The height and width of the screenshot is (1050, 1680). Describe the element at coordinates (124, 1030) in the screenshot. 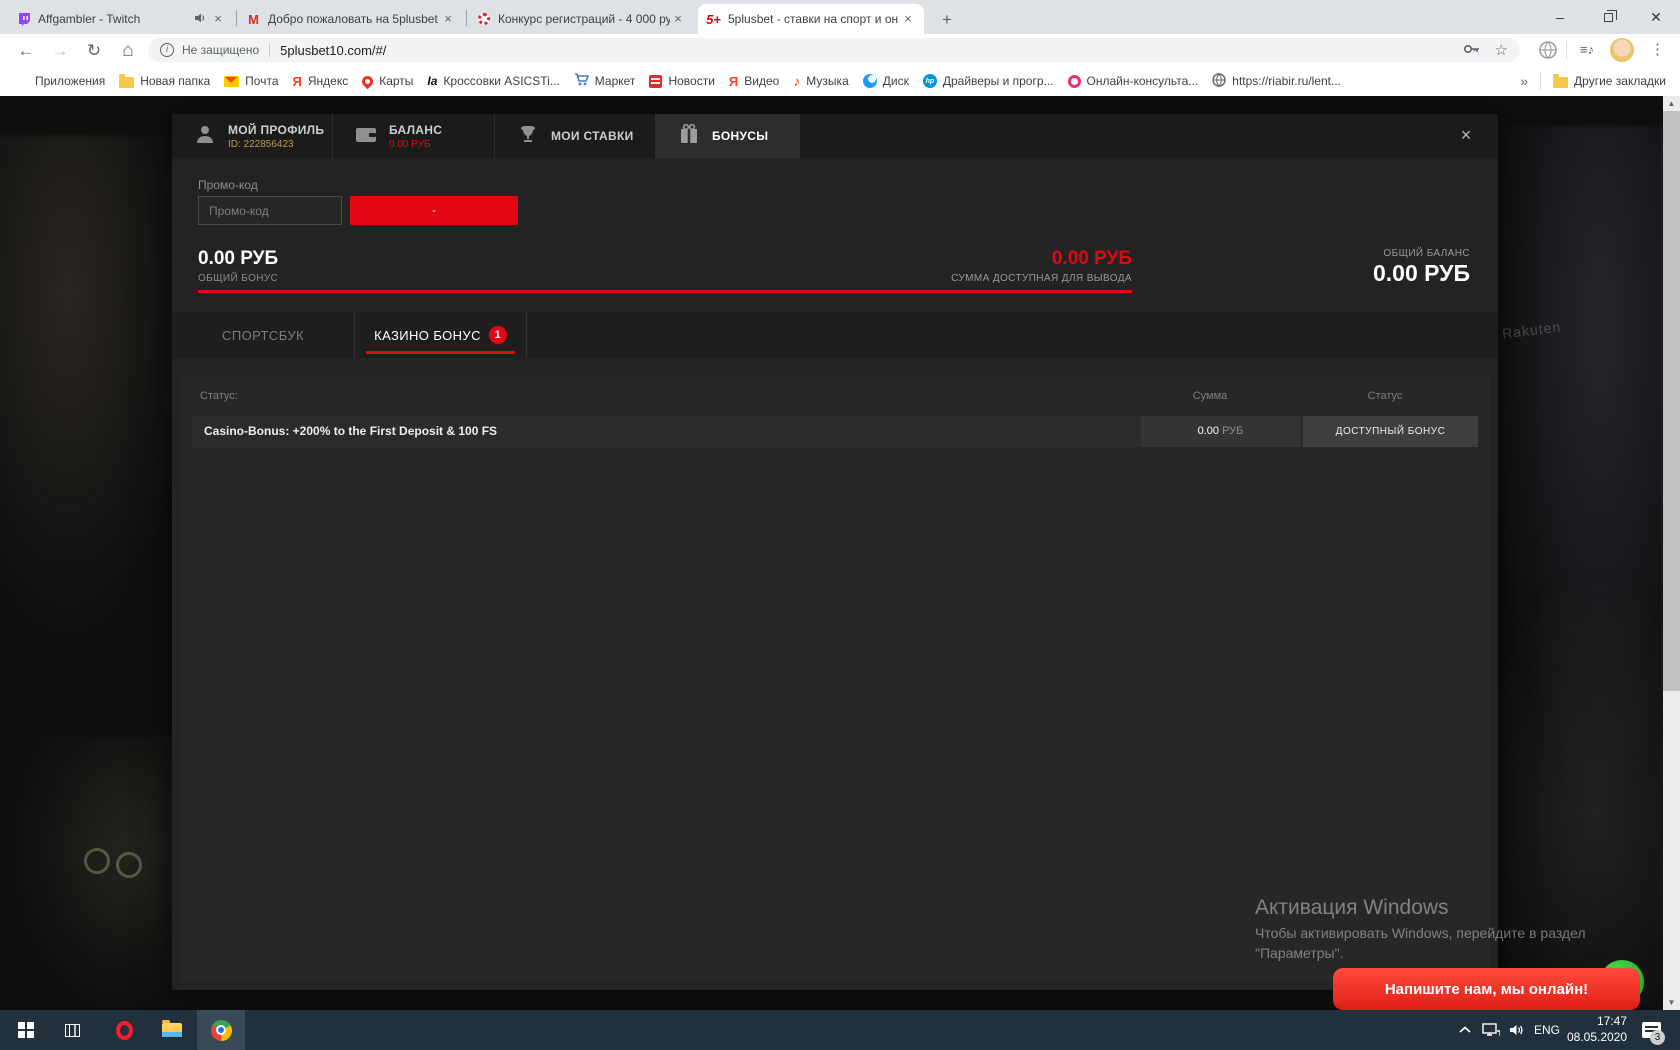

I see `taskbar-opera` at that location.